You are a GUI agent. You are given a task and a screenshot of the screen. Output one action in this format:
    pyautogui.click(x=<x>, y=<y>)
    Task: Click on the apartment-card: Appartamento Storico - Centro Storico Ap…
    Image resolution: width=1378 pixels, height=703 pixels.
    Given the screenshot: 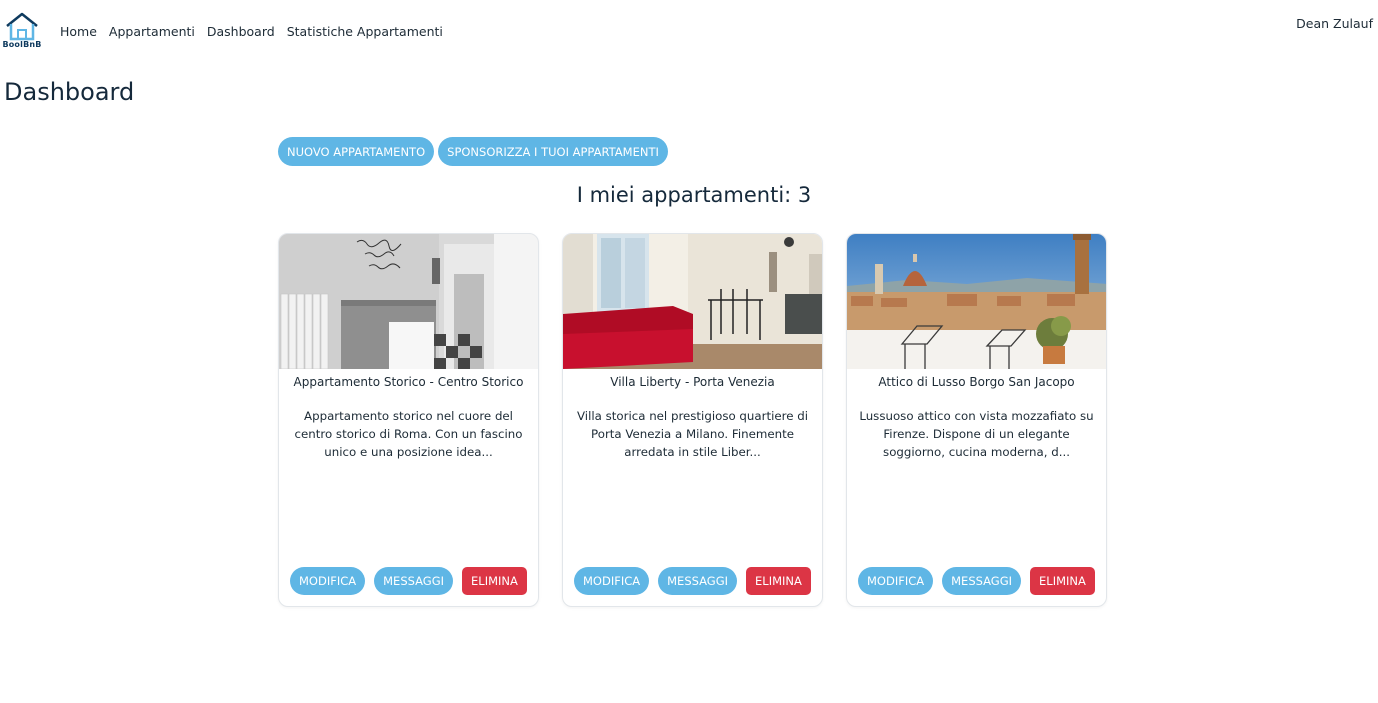 What is the action you would take?
    pyautogui.click(x=408, y=420)
    